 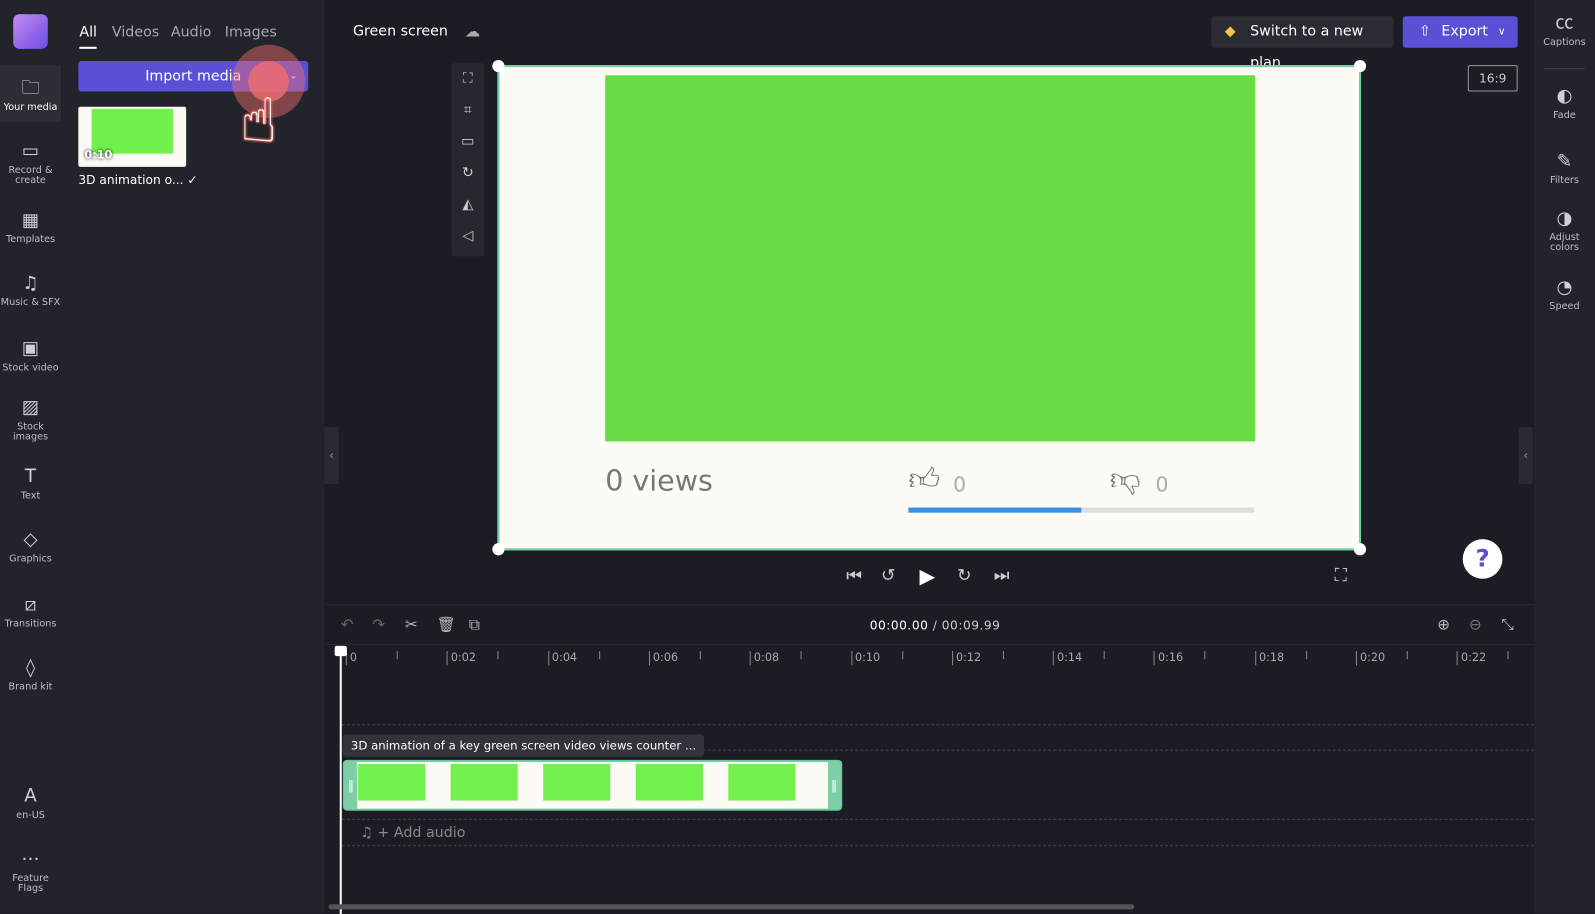 I want to click on ruler-tick: 0:20, so click(x=1370, y=658).